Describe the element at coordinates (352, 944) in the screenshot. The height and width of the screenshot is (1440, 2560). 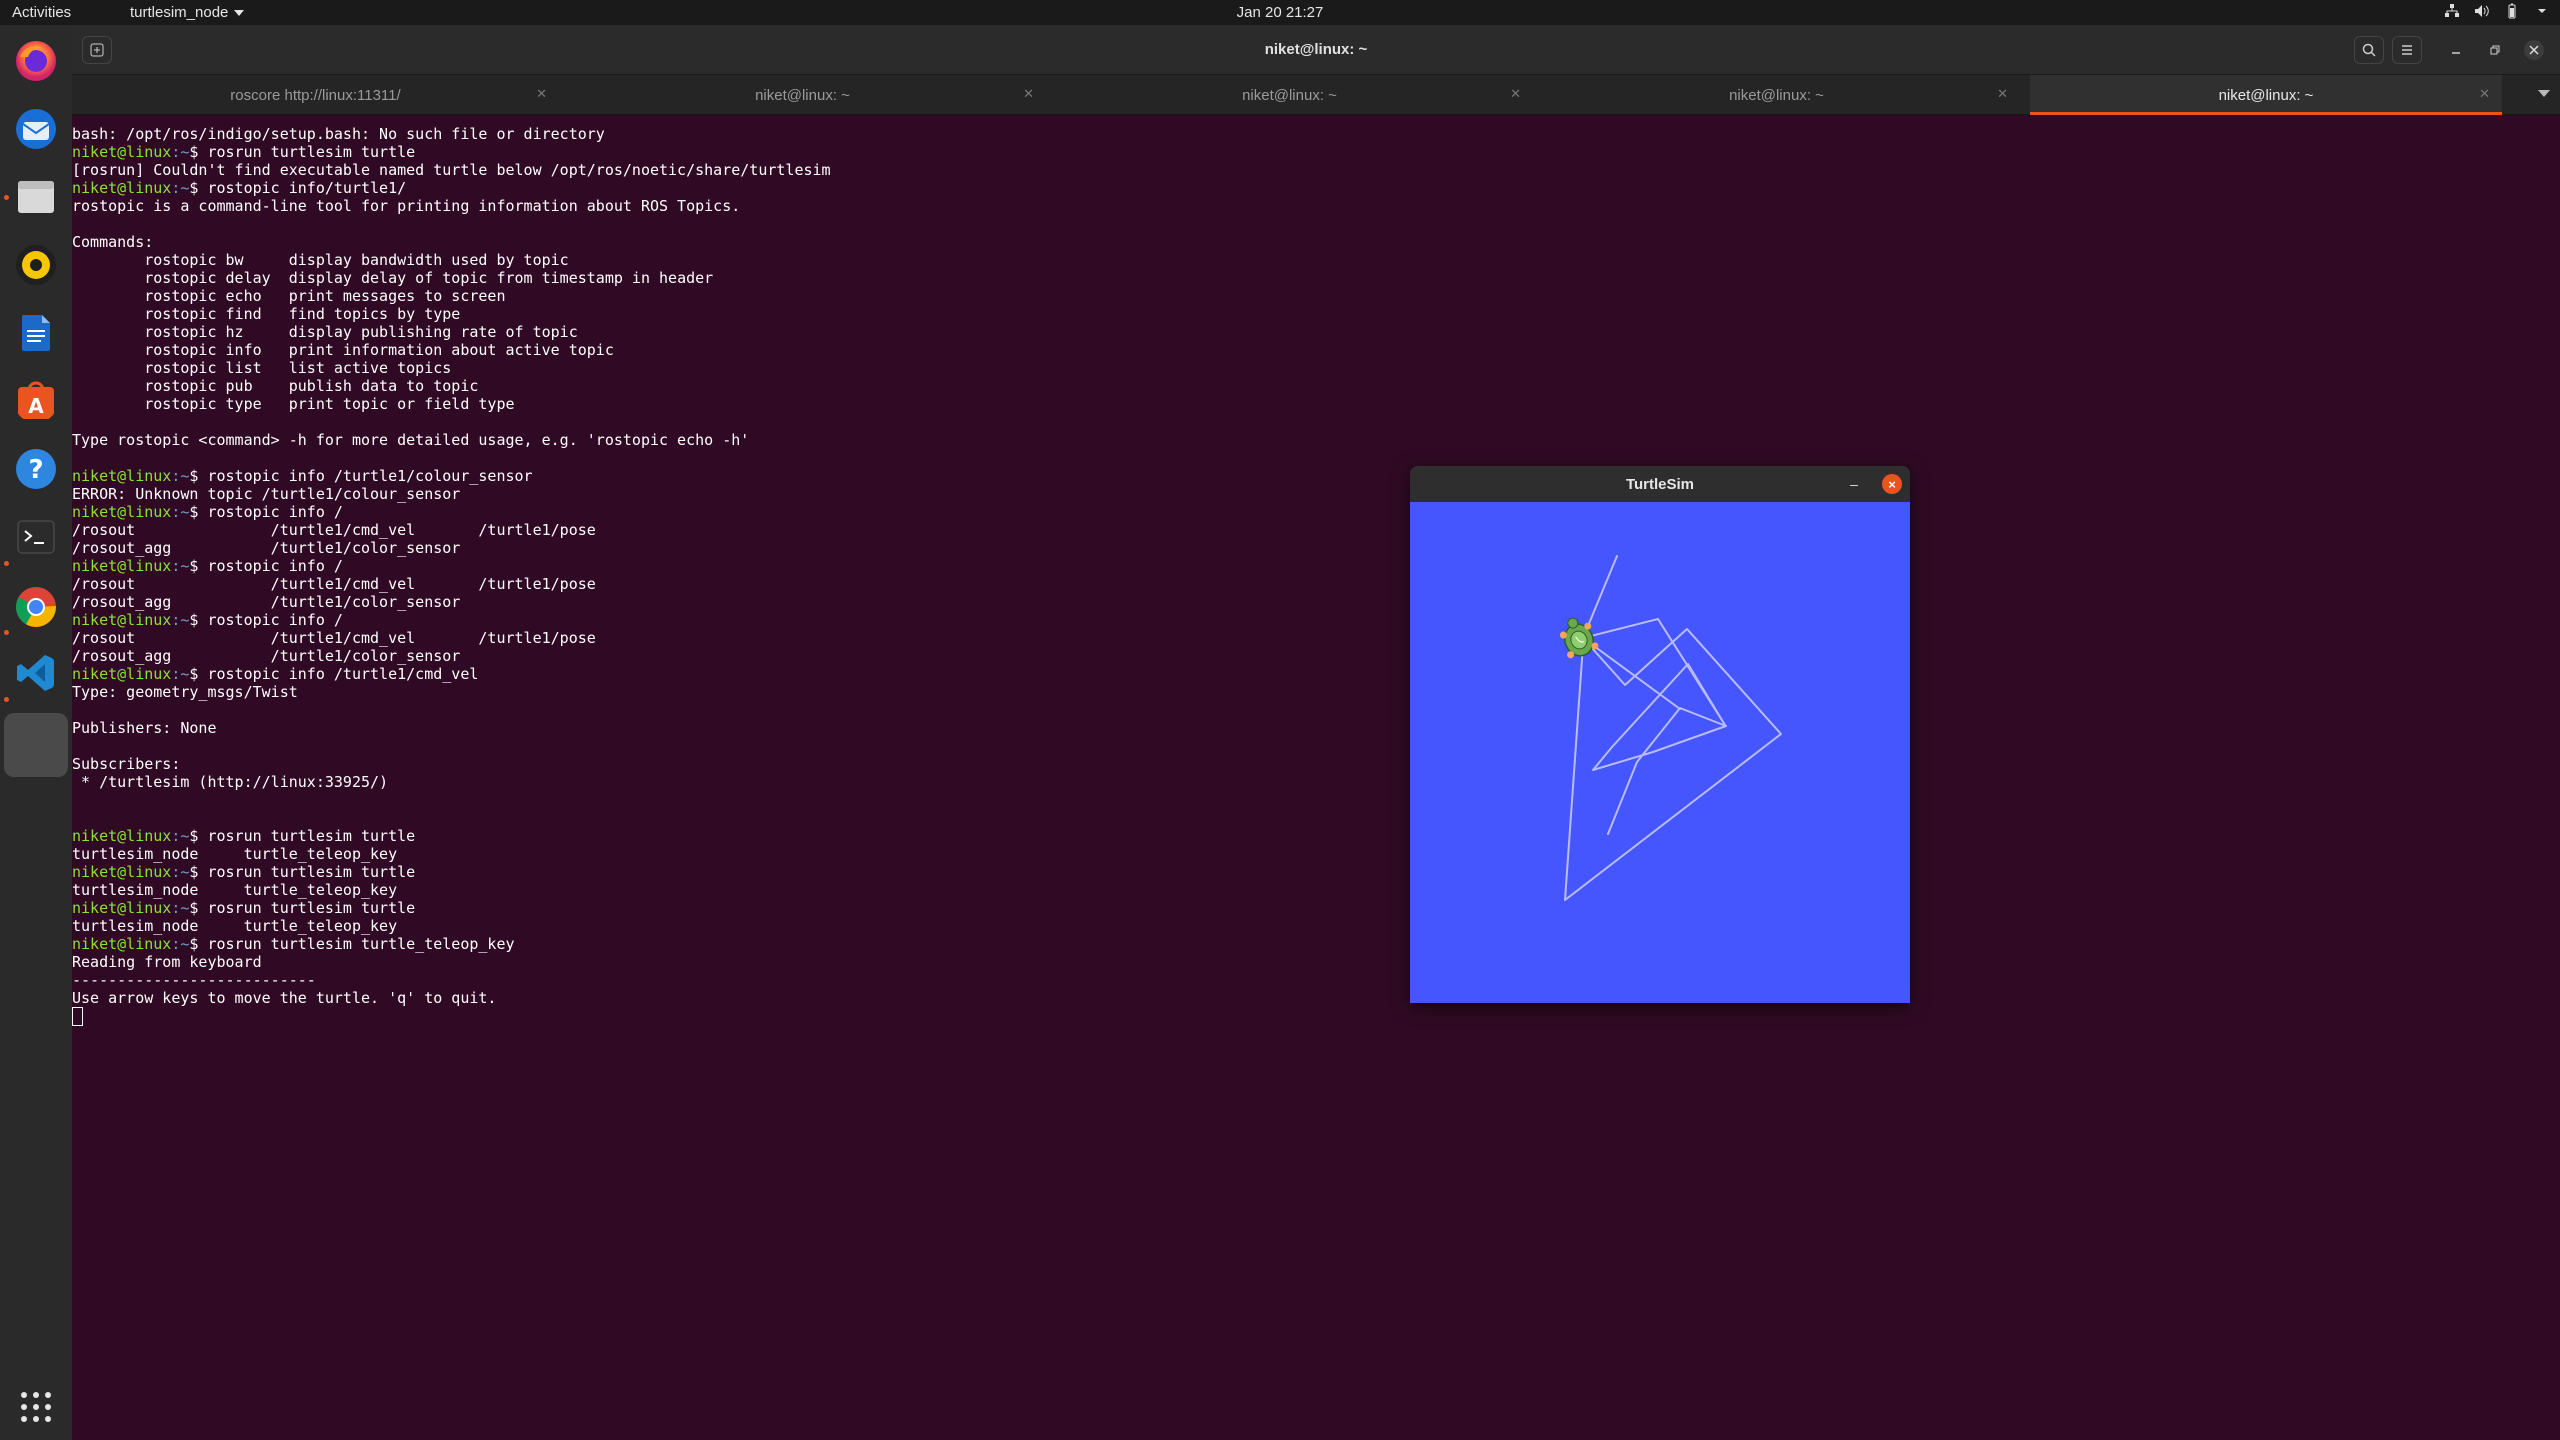
I see `command-text: $ rosrun turtlesim turtle_teleop_key` at that location.